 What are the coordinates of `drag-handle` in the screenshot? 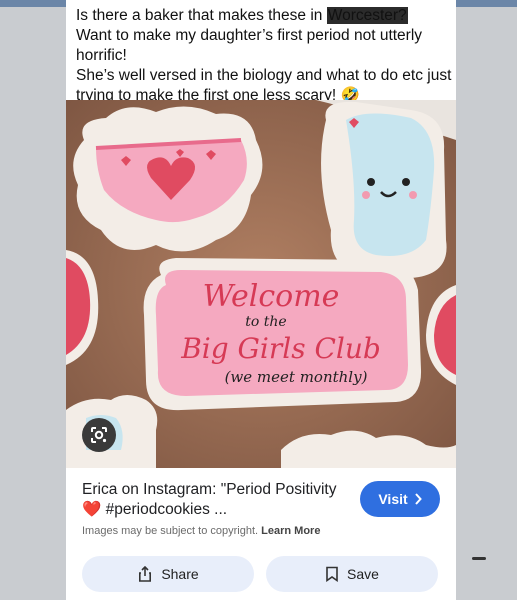 It's located at (479, 558).